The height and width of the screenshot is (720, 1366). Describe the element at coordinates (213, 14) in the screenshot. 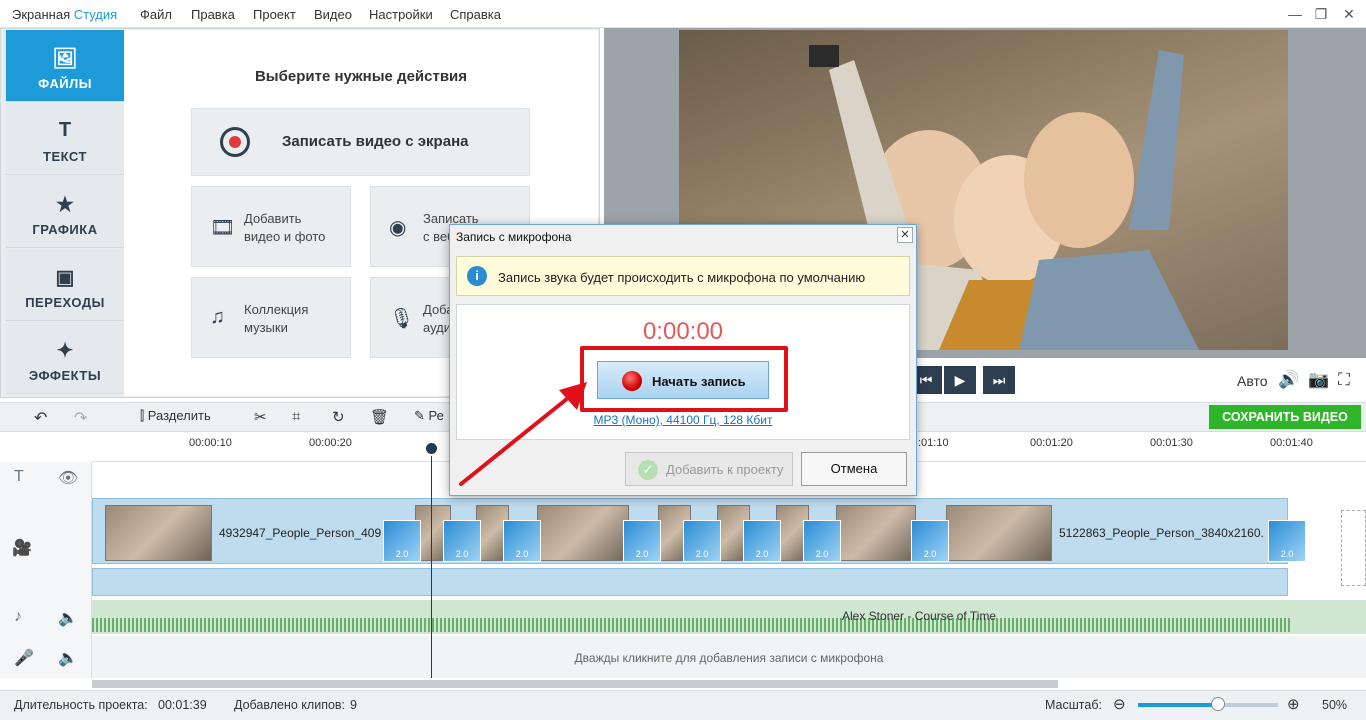

I see `menu-edit: Правка` at that location.